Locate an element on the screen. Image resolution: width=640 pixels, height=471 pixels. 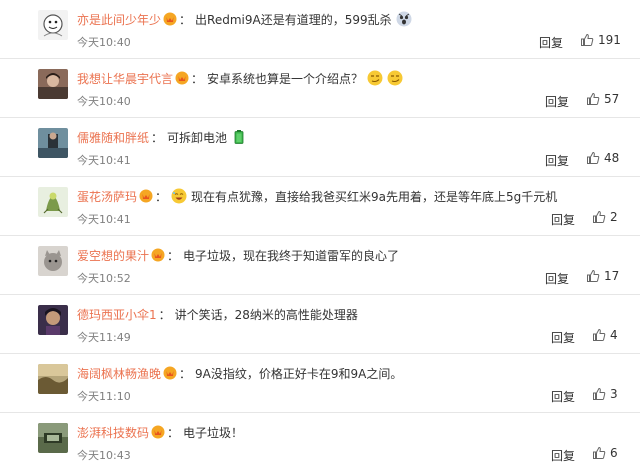
like-count: 191 is located at coordinates (609, 40).